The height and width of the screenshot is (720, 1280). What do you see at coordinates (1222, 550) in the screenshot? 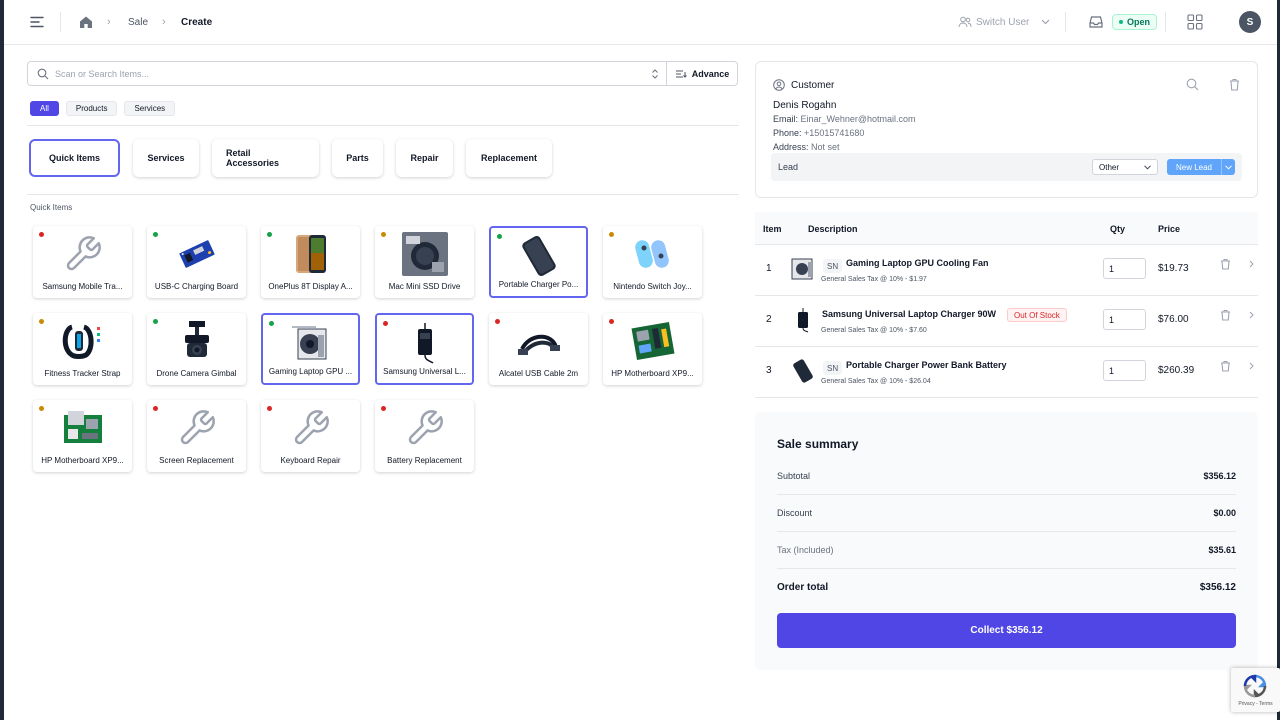
I see `tax-value: $35.61` at bounding box center [1222, 550].